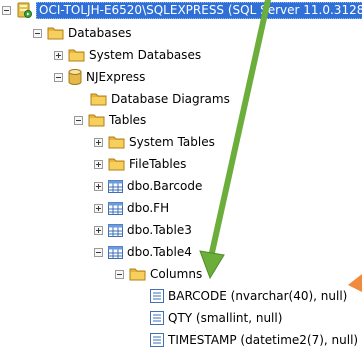  Describe the element at coordinates (263, 340) in the screenshot. I see `column-label: TIMESTAMP (datetime2(7), null)` at that location.